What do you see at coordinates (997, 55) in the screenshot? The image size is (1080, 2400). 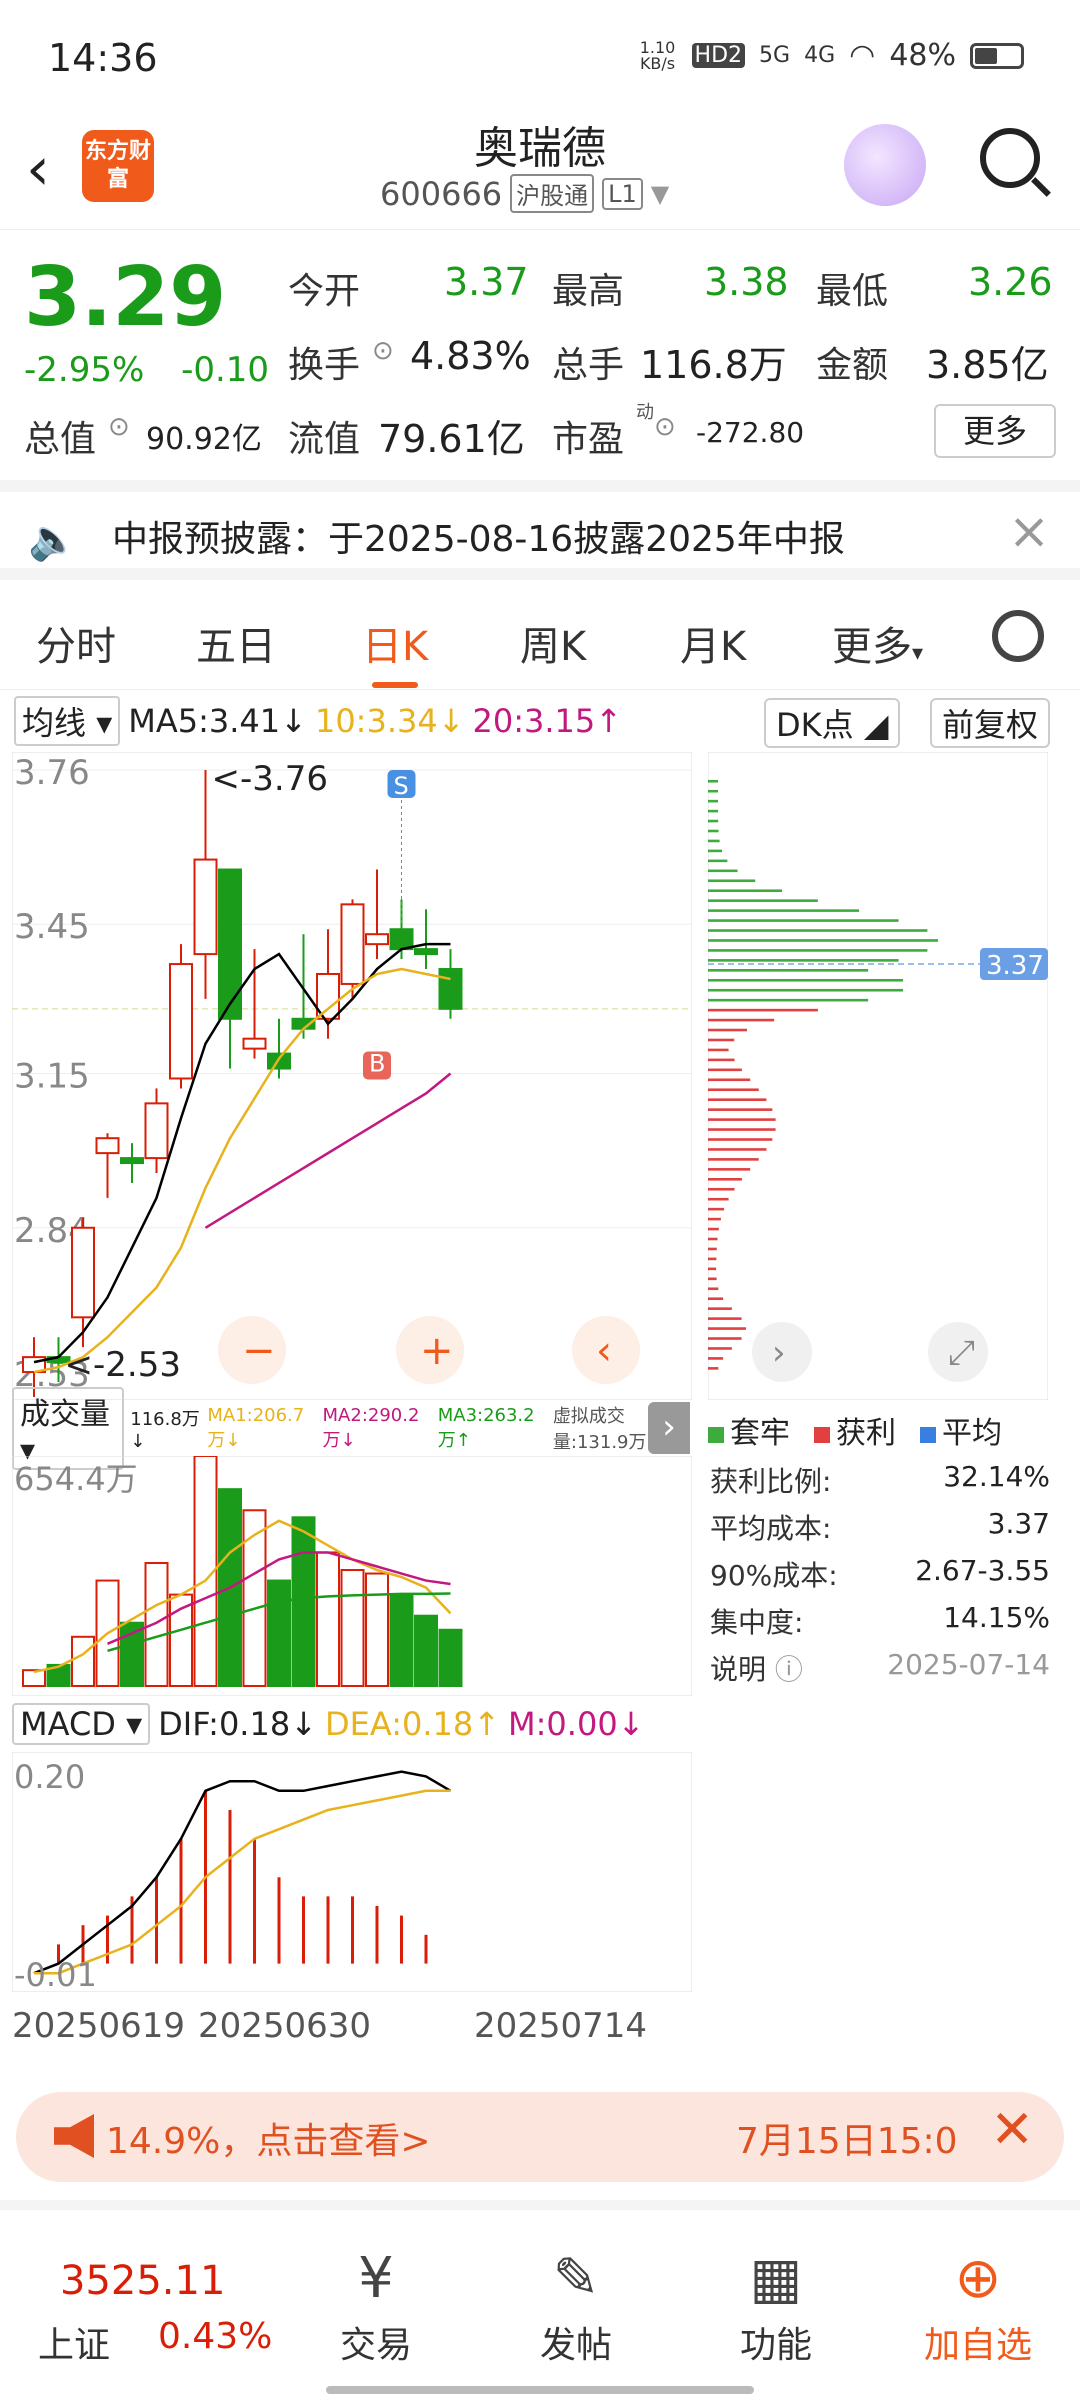 I see `battery-icon` at bounding box center [997, 55].